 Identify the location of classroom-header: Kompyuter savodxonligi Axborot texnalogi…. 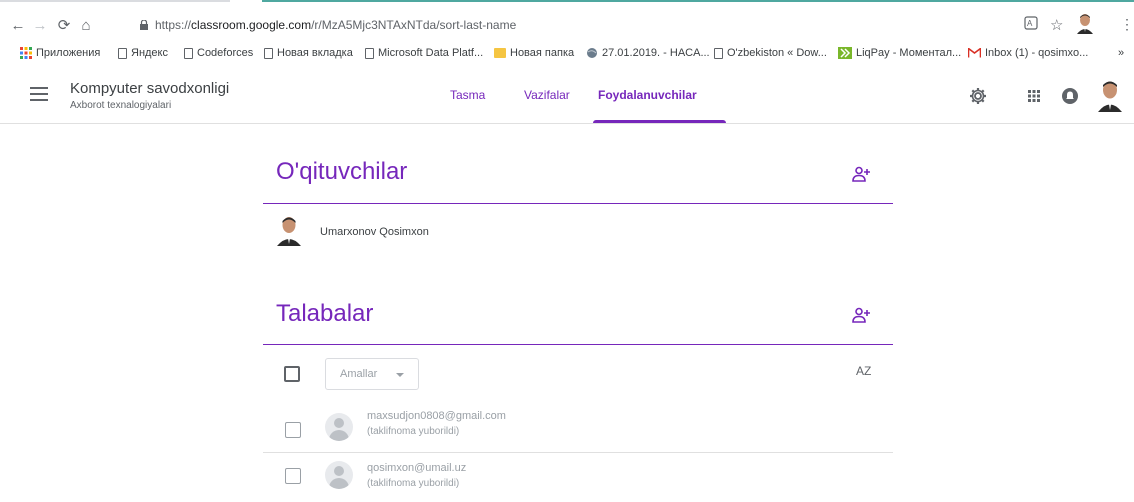
(567, 97).